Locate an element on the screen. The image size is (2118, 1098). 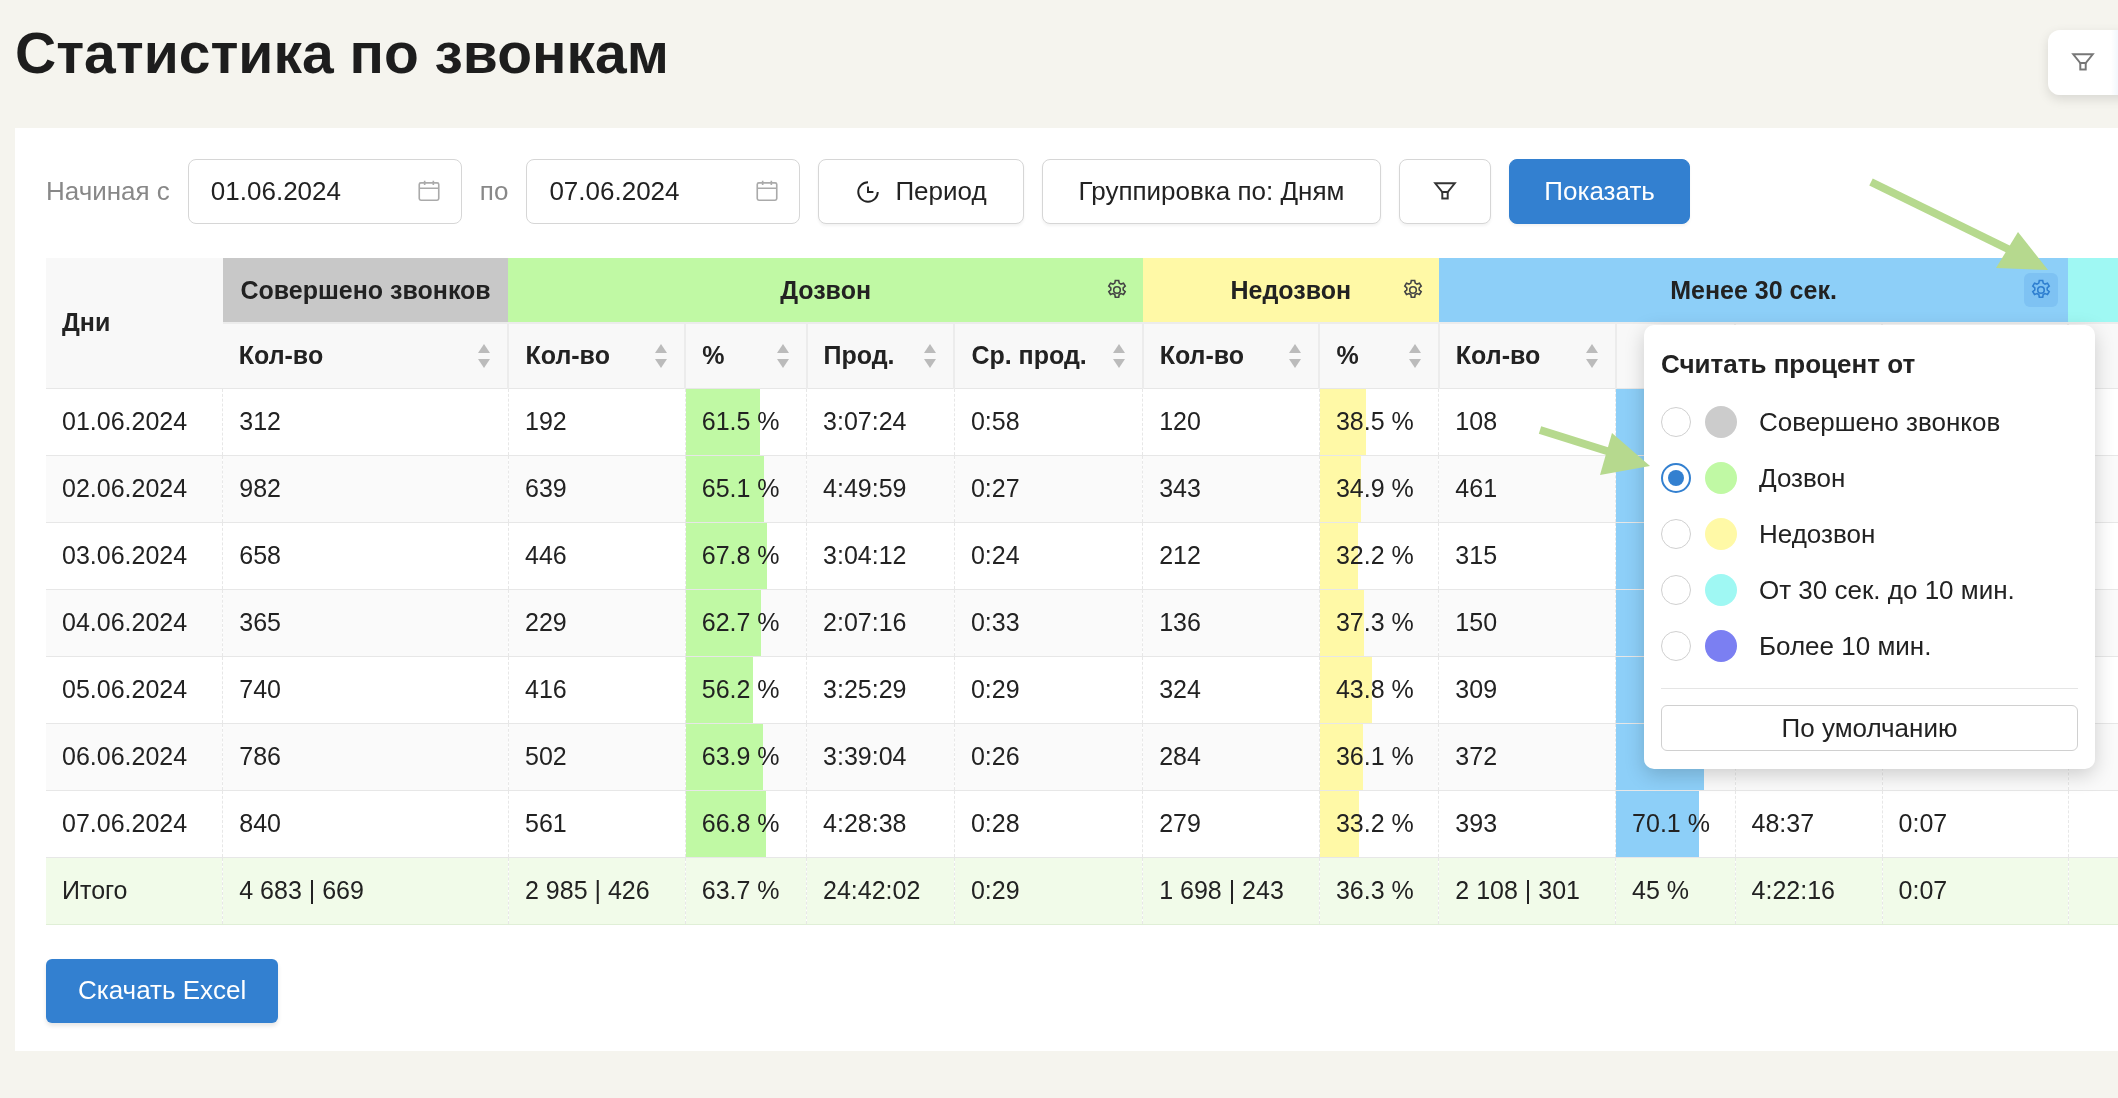
table-cell: 4 683 | 669 is located at coordinates (365, 890).